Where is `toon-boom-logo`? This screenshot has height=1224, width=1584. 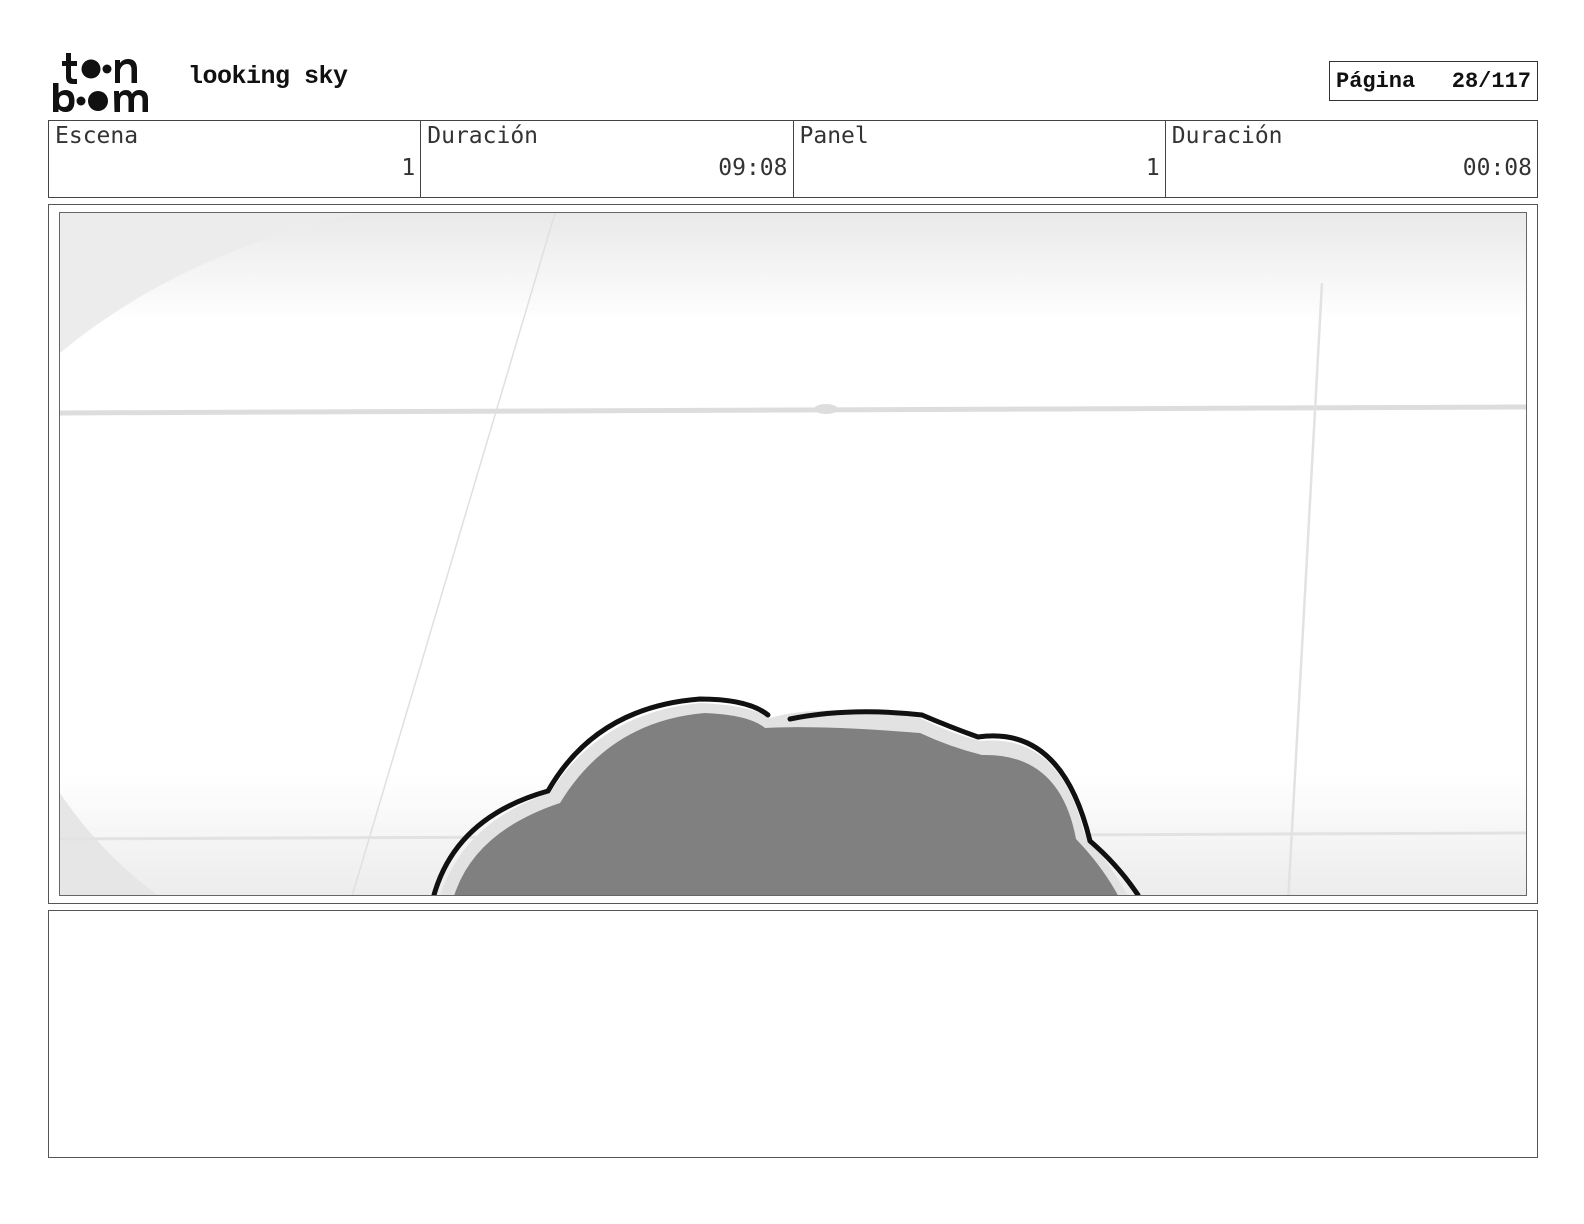
toon-boom-logo is located at coordinates (100, 82).